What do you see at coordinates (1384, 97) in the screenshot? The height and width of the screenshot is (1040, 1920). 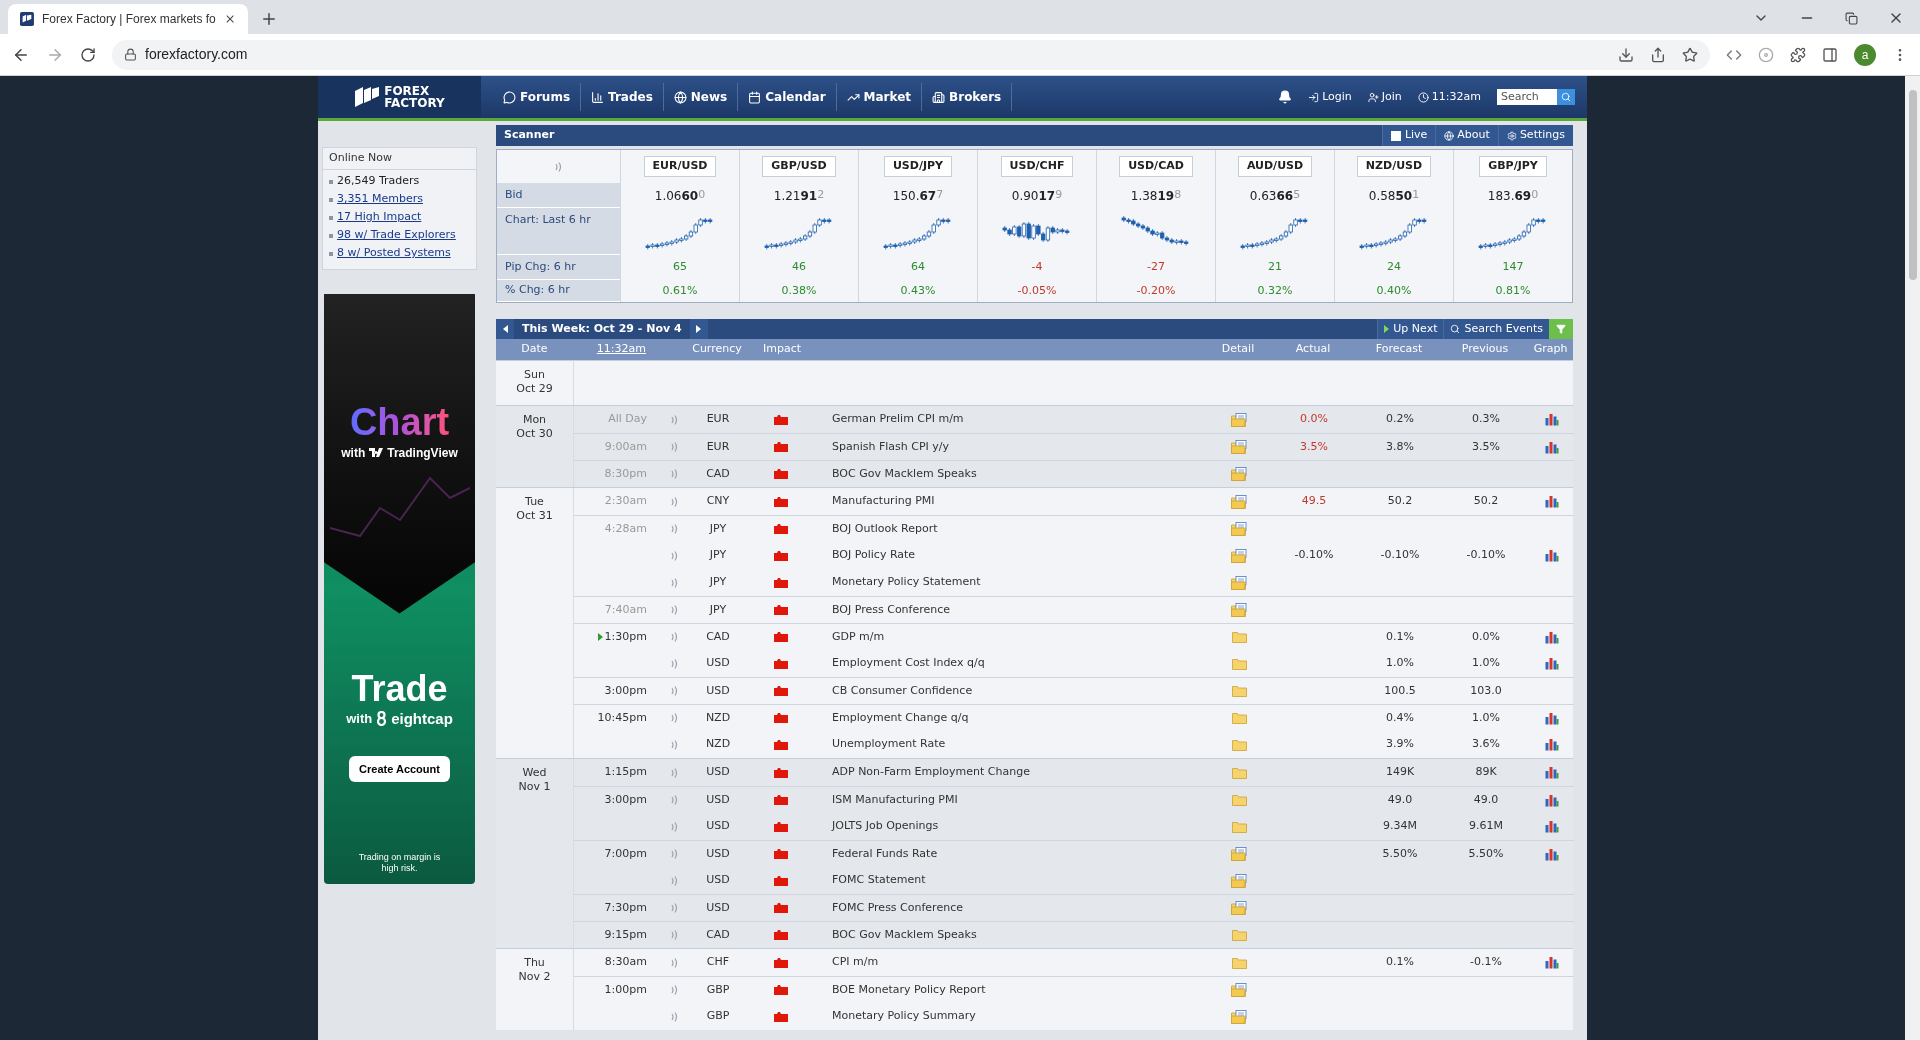 I see `join-link: Join` at bounding box center [1384, 97].